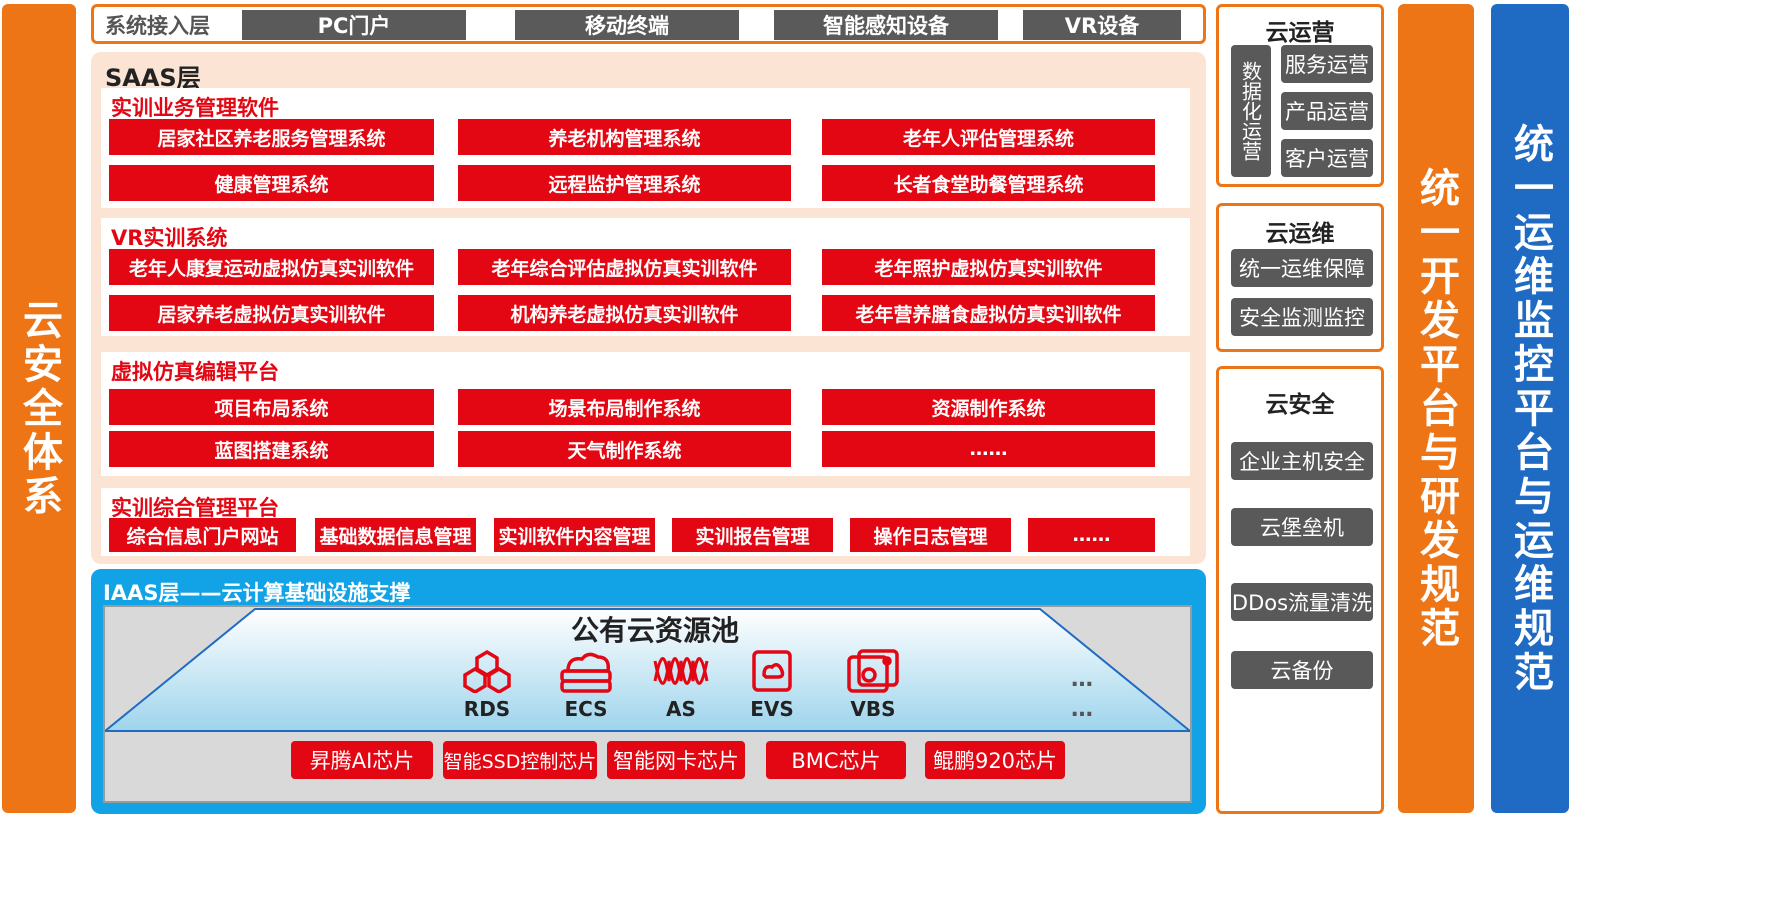 Image resolution: width=1777 pixels, height=924 pixels. Describe the element at coordinates (624, 183) in the screenshot. I see `remote-monitoring-system: 远程监护管理系统` at that location.